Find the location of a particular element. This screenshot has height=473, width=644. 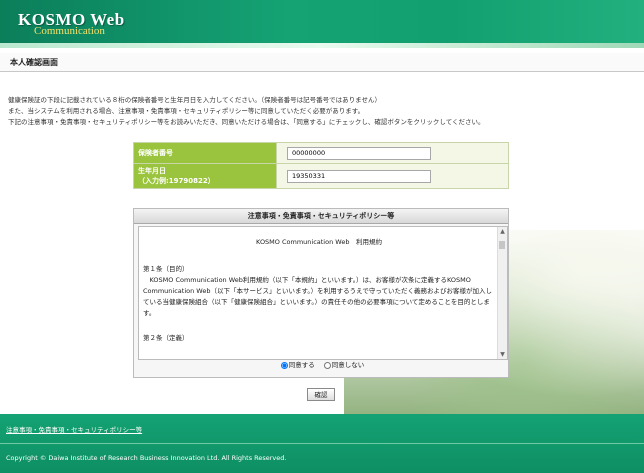

agree-label: 同意する is located at coordinates (301, 365).